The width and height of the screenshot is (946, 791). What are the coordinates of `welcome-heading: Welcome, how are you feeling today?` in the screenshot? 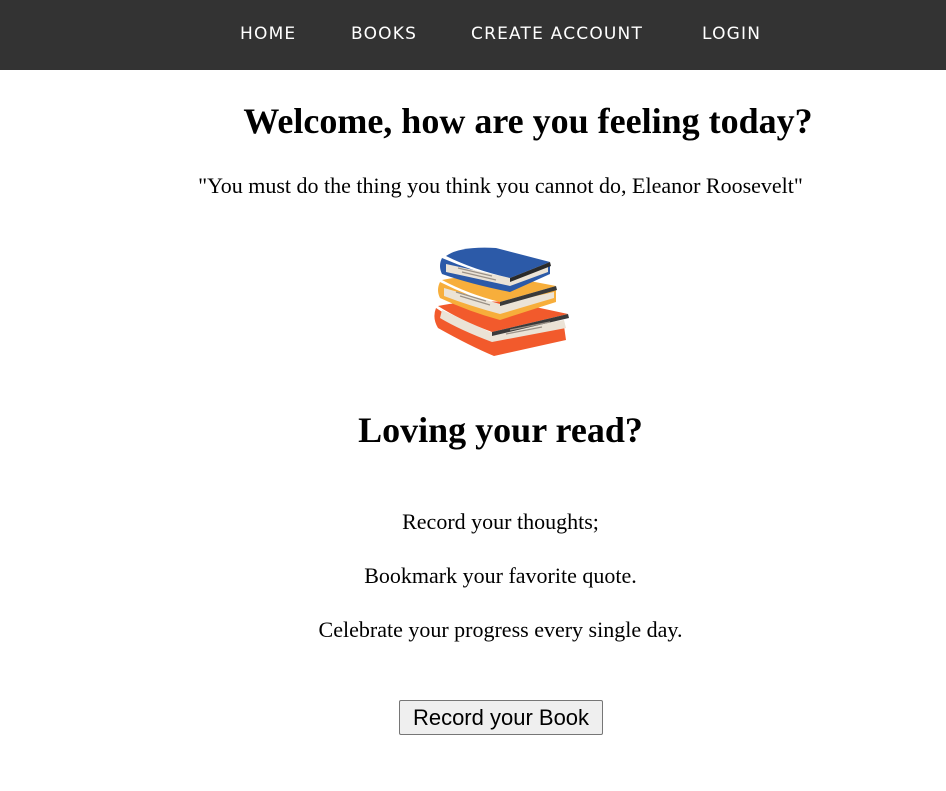 It's located at (528, 121).